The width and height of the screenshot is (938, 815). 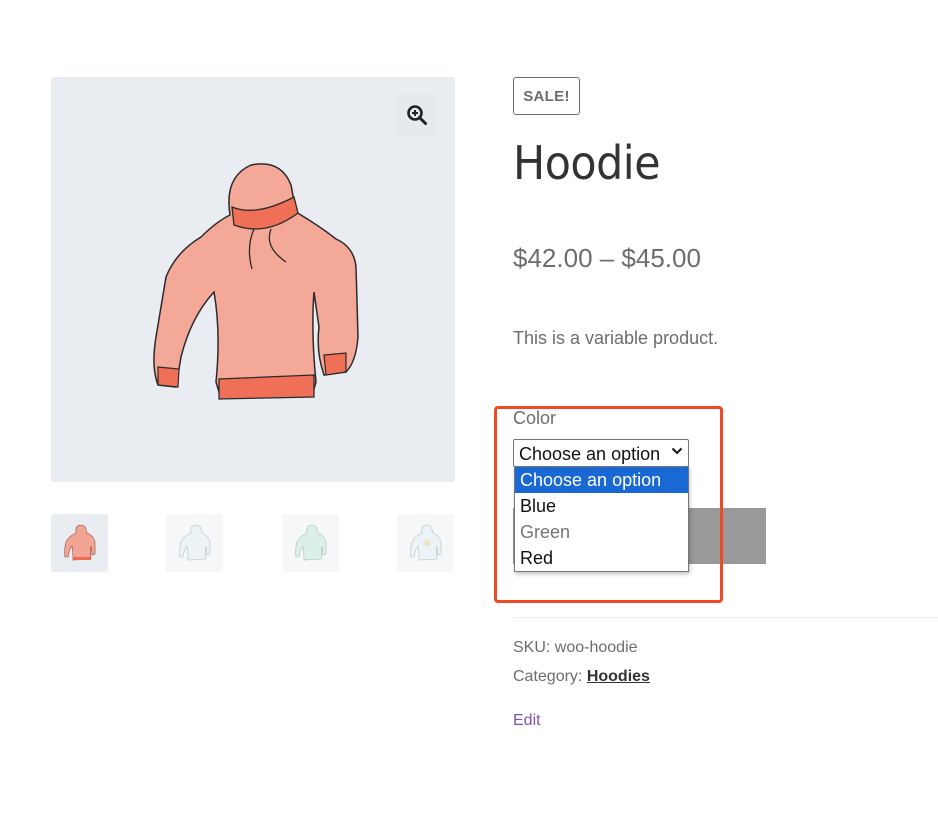 I want to click on zoom-in-icon, so click(x=417, y=115).